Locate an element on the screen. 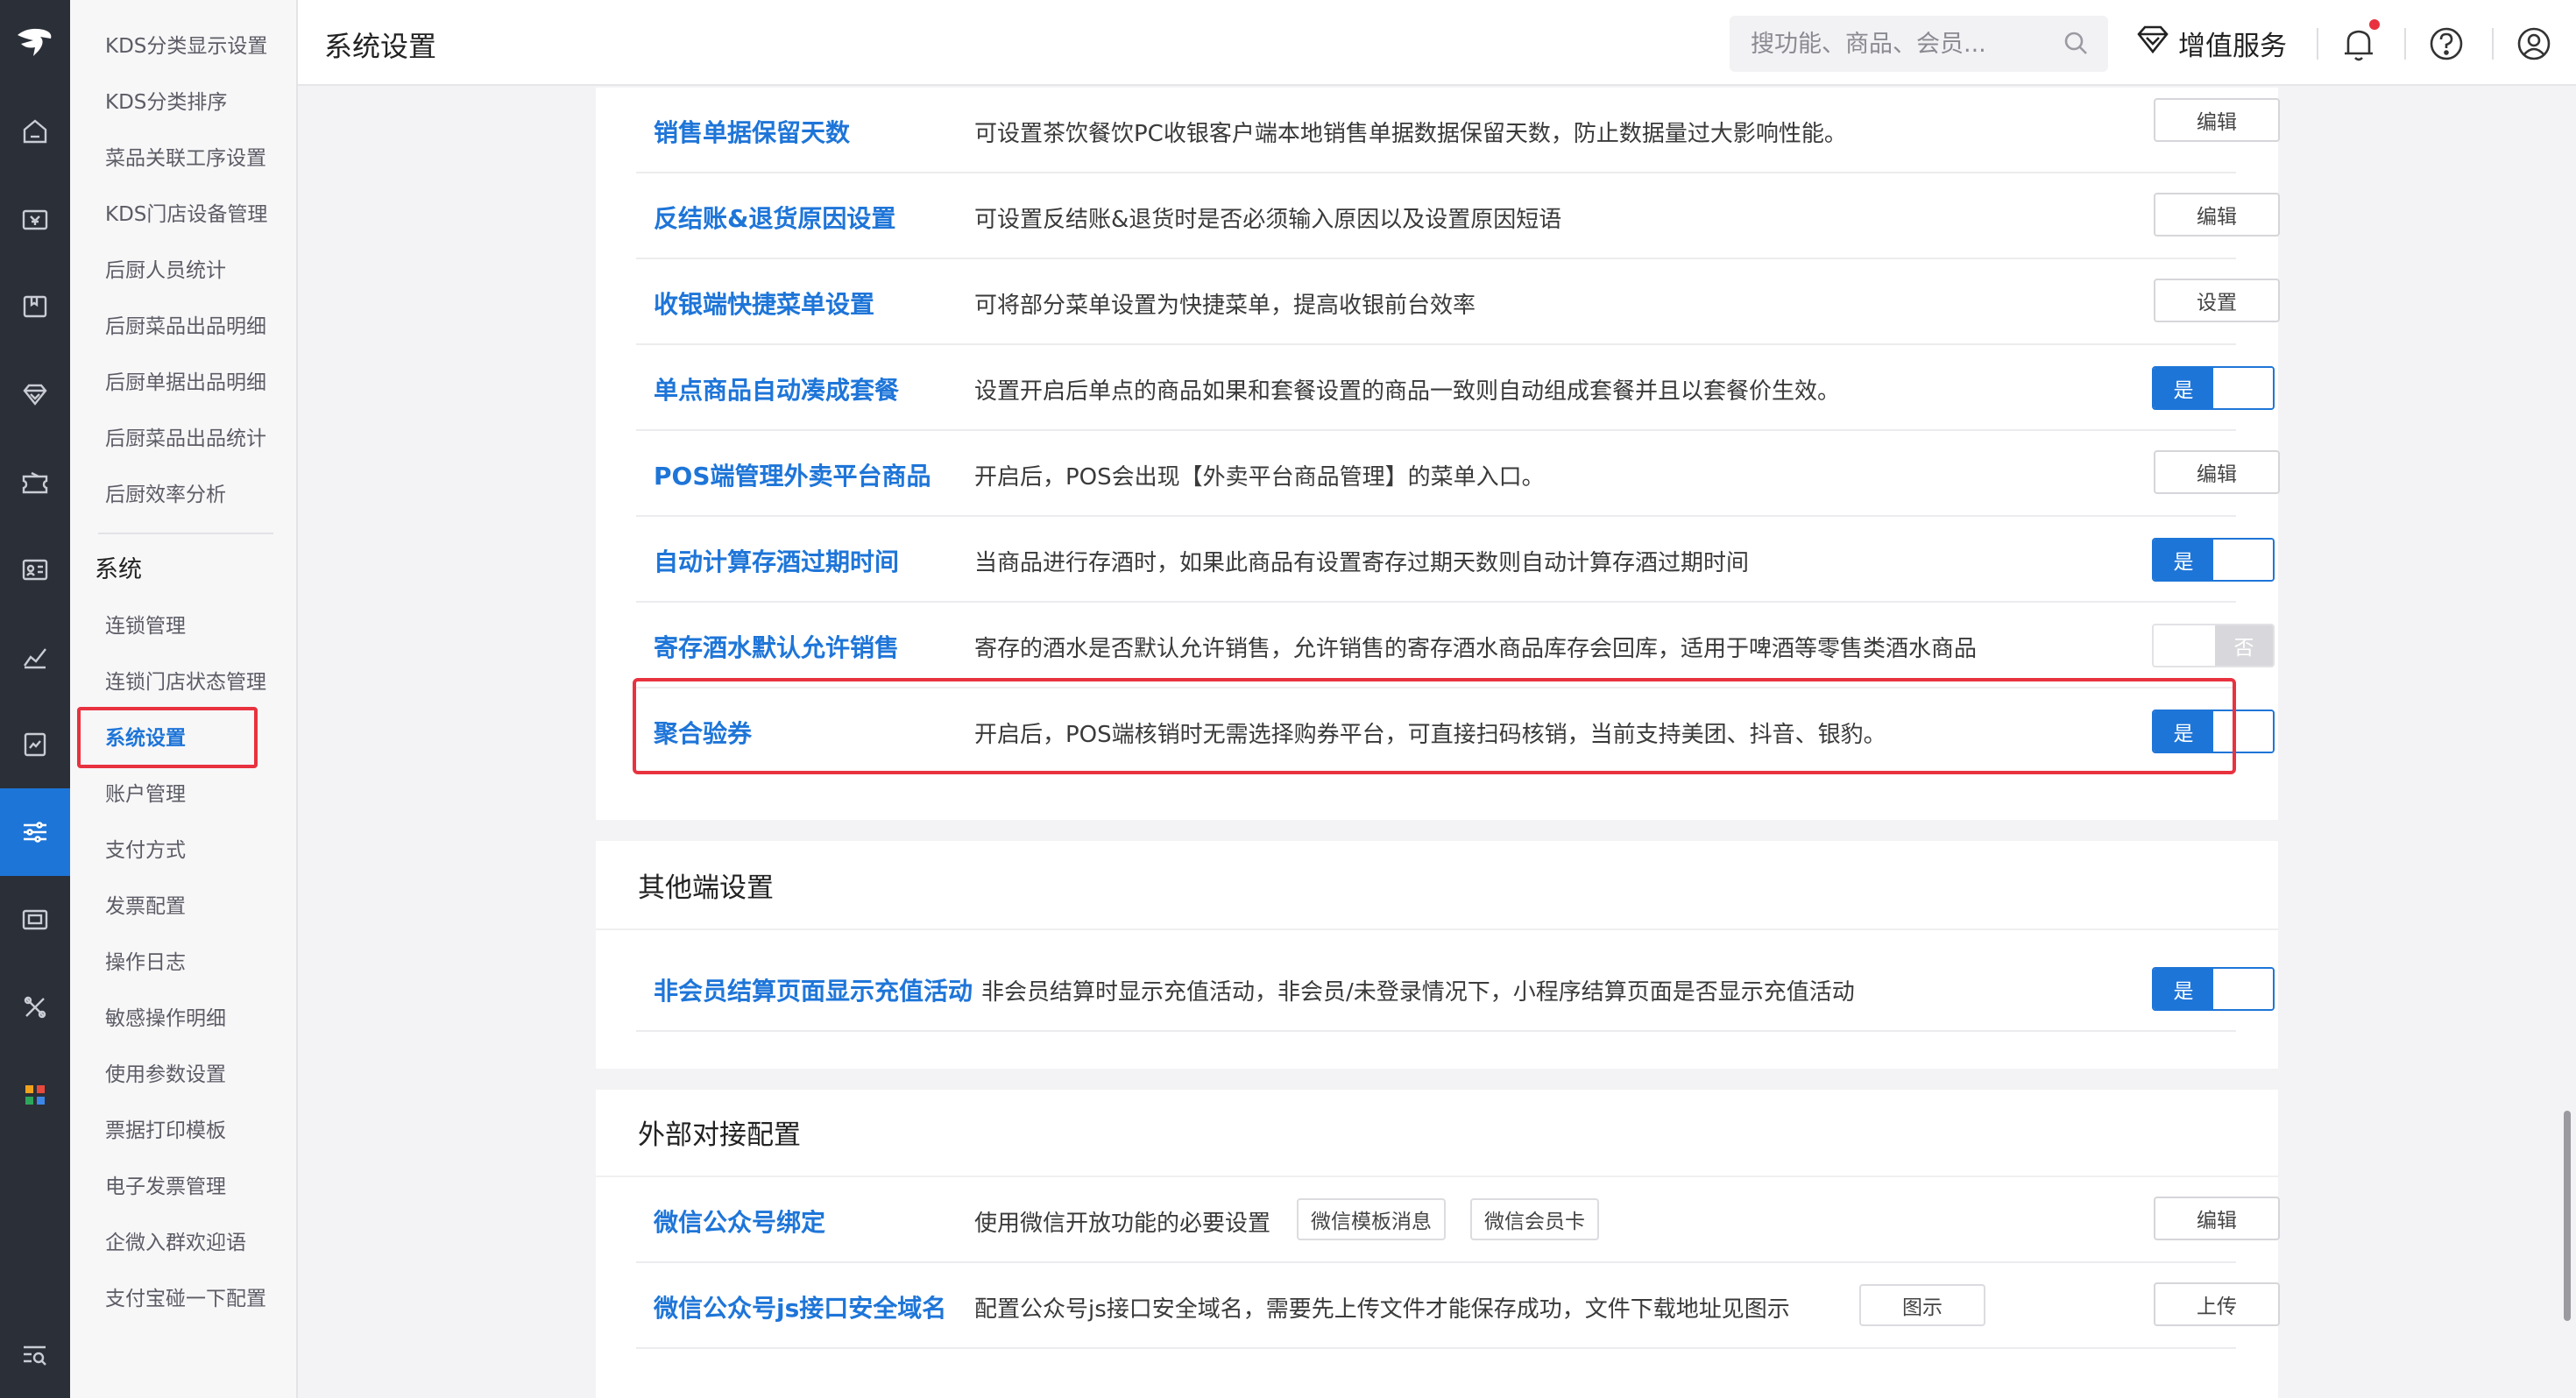  scrollbar is located at coordinates (2567, 743).